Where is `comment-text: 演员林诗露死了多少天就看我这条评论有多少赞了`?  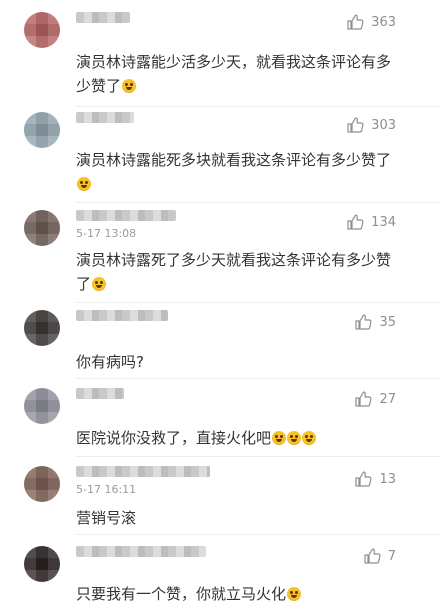 comment-text: 演员林诗露死了多少天就看我这条评论有多少赞了 is located at coordinates (236, 272).